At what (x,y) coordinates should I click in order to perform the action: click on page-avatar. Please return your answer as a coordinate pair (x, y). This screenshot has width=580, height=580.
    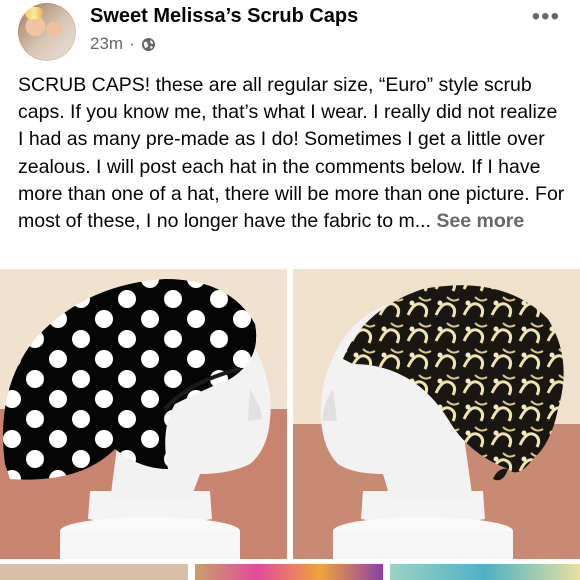
    Looking at the image, I should click on (47, 32).